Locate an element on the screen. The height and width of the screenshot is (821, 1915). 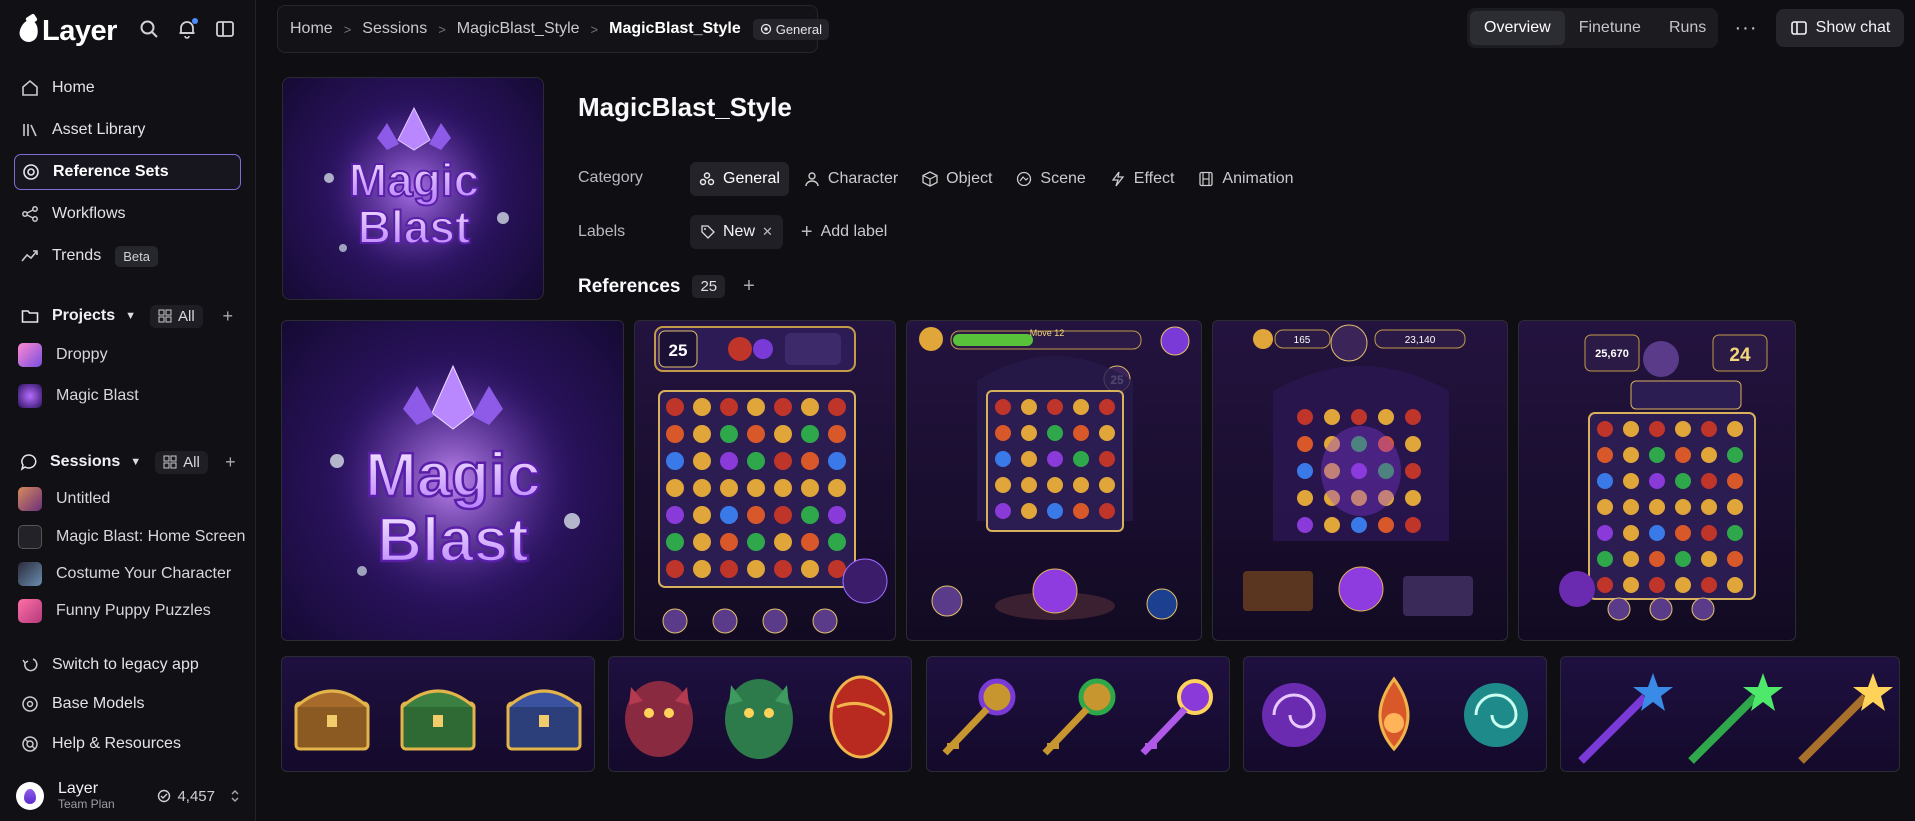
category-scene: Scene is located at coordinates (1050, 179).